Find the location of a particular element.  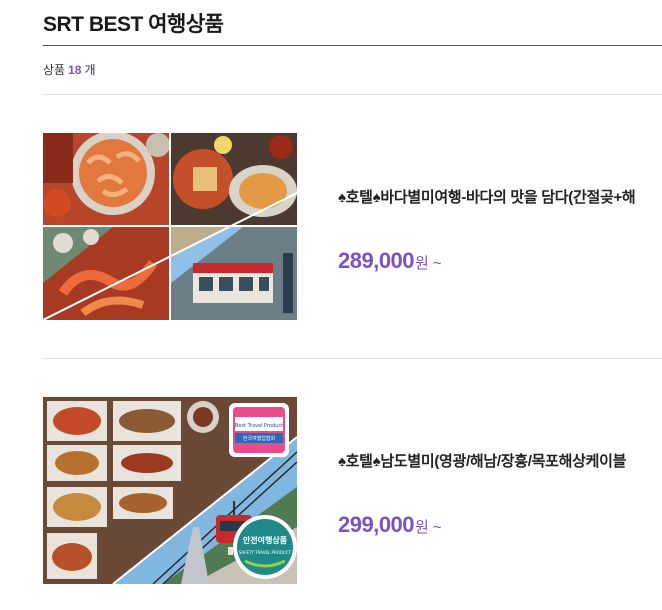

price-amount: 289,000 is located at coordinates (376, 260).